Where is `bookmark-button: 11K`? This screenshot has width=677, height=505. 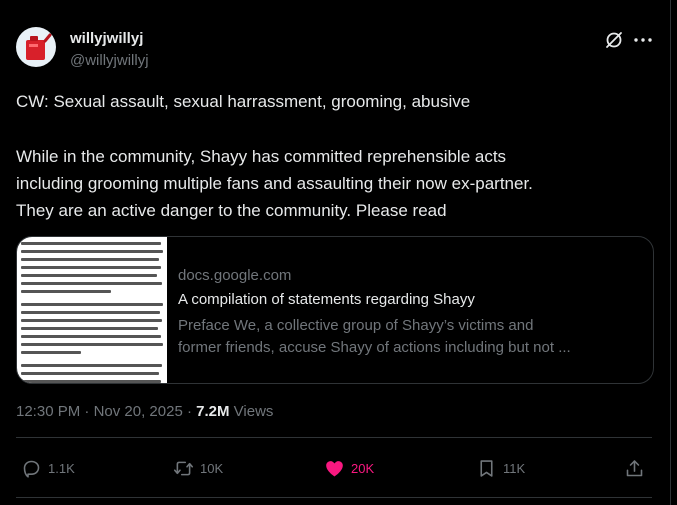 bookmark-button: 11K is located at coordinates (500, 468).